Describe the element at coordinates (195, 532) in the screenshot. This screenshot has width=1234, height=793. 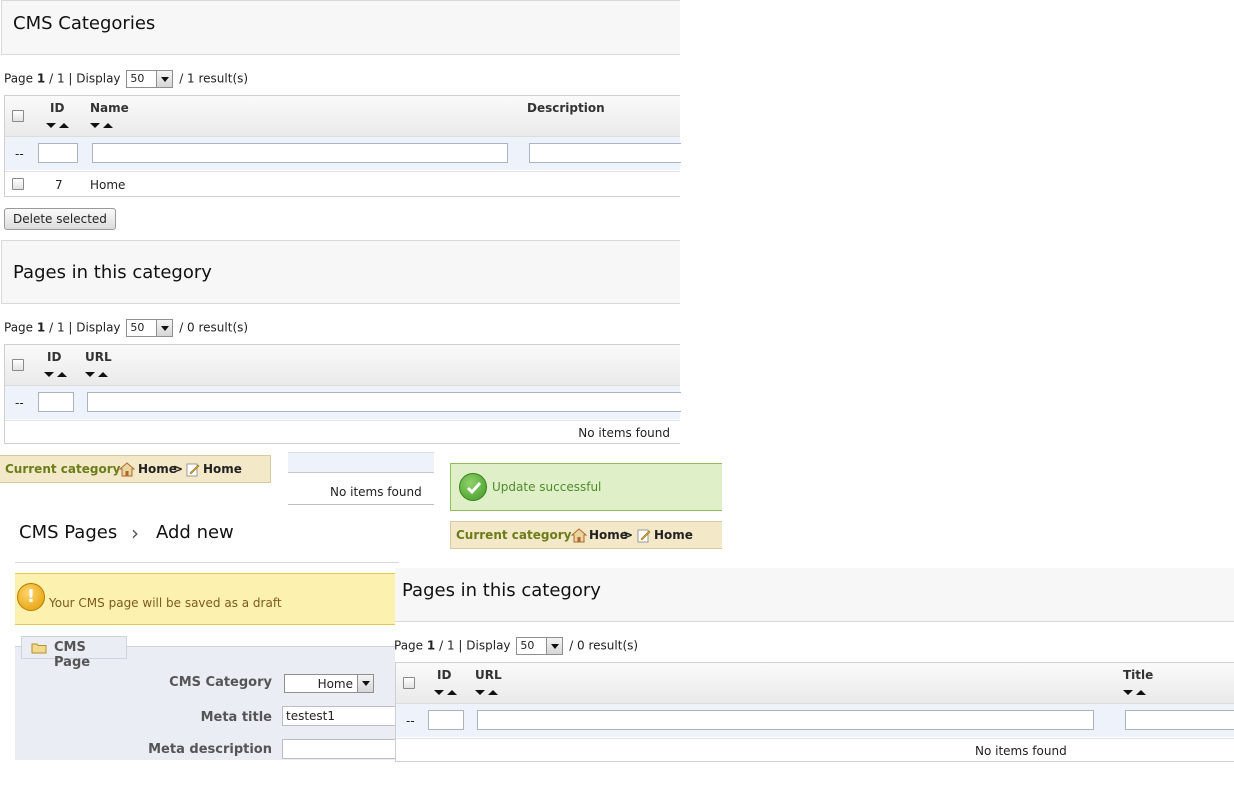
I see `add-page-title-part2: Add new` at that location.